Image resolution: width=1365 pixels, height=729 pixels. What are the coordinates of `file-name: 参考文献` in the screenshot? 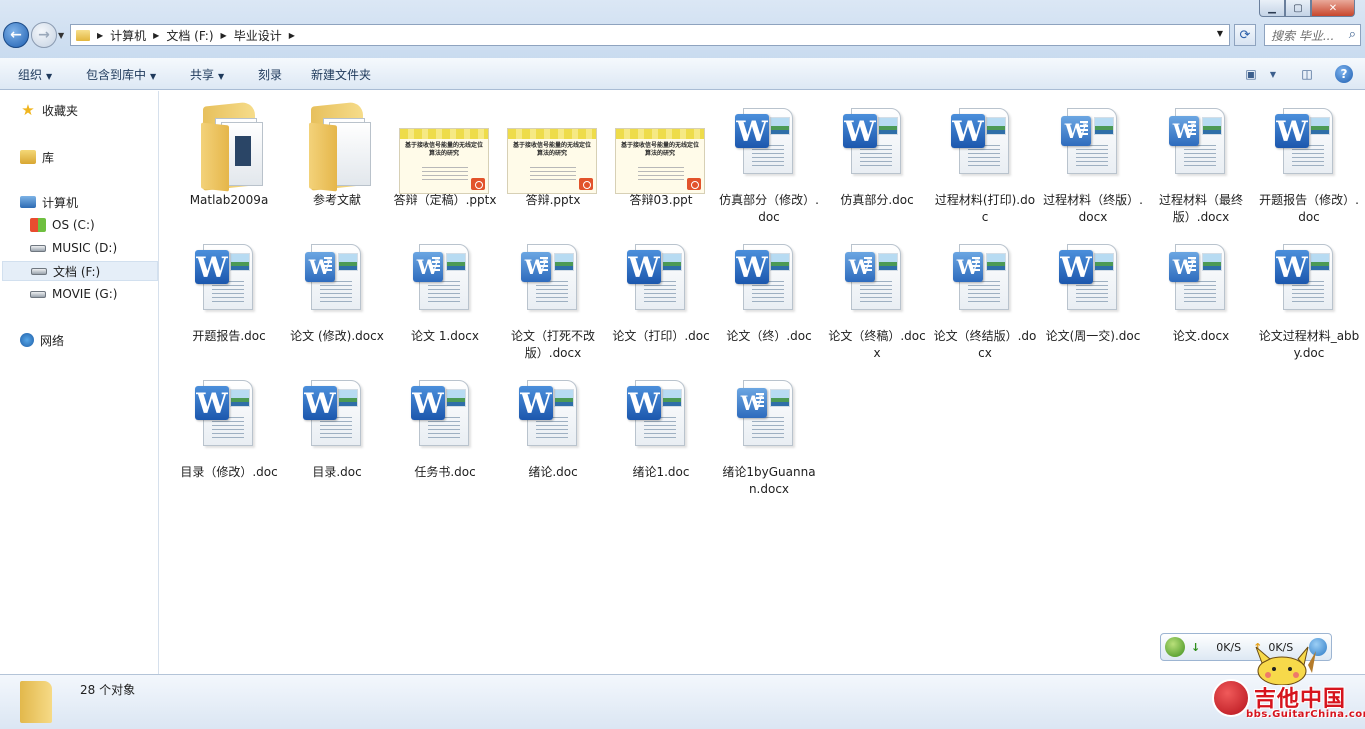 It's located at (336, 200).